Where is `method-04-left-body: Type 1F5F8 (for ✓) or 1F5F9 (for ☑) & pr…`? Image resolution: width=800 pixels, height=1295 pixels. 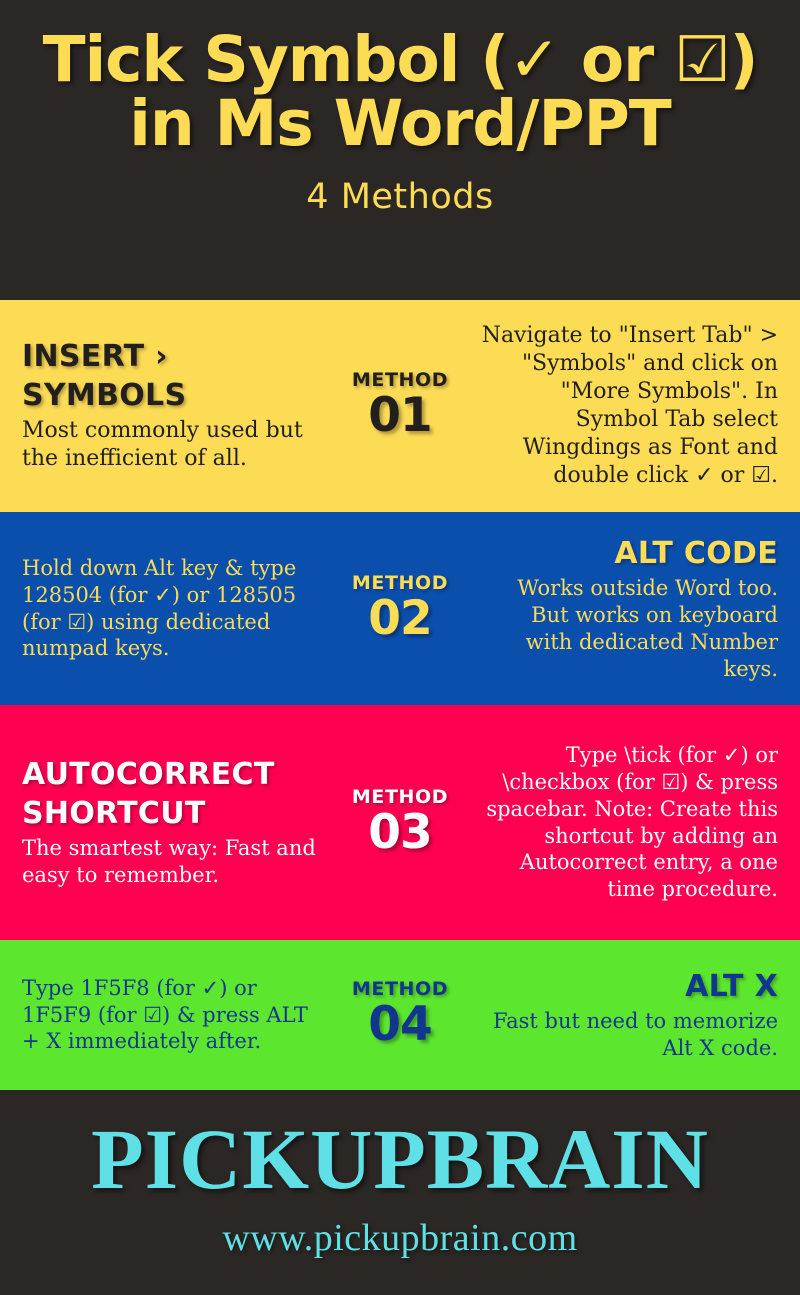
method-04-left-body: Type 1F5F8 (for ✓) or 1F5F9 (for ☑) & pr… is located at coordinates (165, 1014).